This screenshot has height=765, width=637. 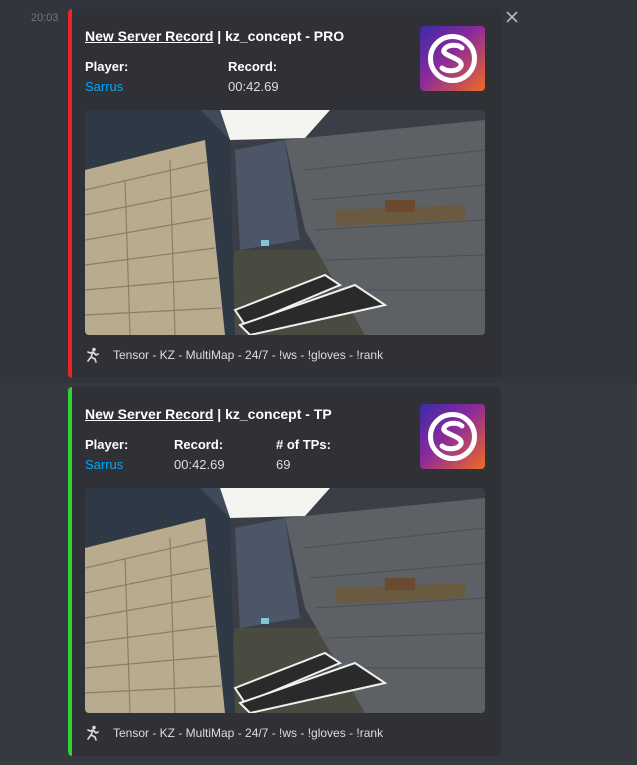 I want to click on embed-title: New Server Record | kz_concept - TP, so click(x=208, y=414).